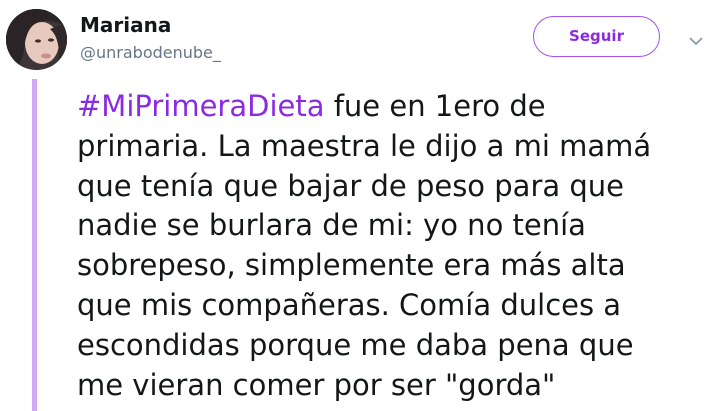 The image size is (714, 411). I want to click on tweet-line: nadie se burlara de mi: yo no tenía, so click(331, 225).